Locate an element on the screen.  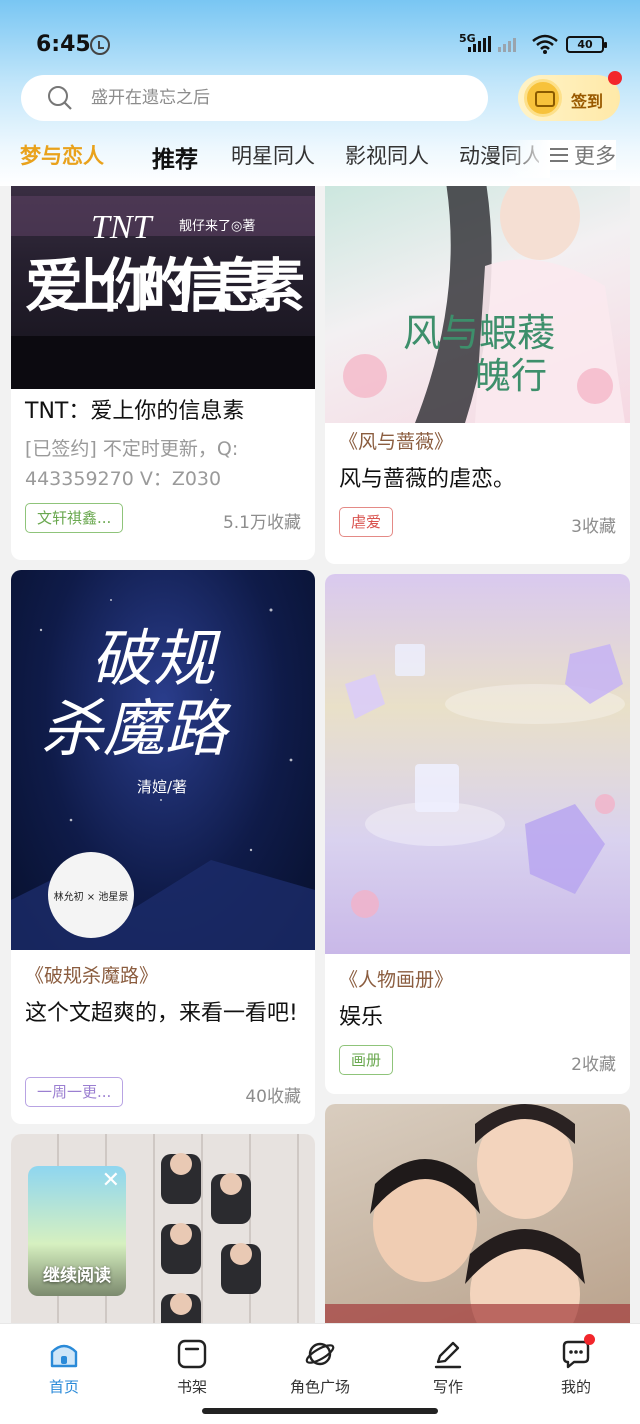
tab-dream-lovers: 梦与恋人 is located at coordinates (62, 155).